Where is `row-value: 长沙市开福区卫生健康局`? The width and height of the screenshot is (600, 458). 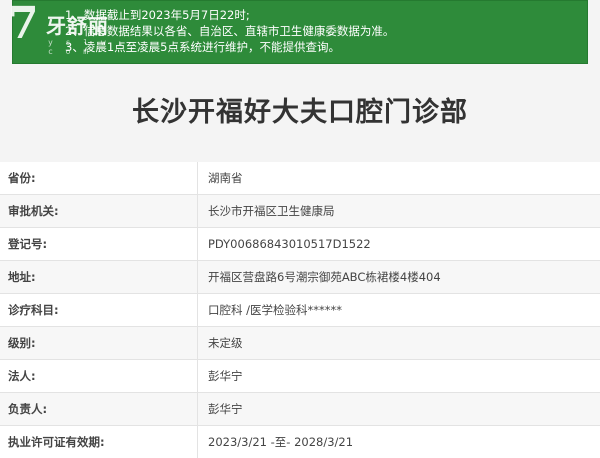
row-value: 长沙市开福区卫生健康局 is located at coordinates (271, 211).